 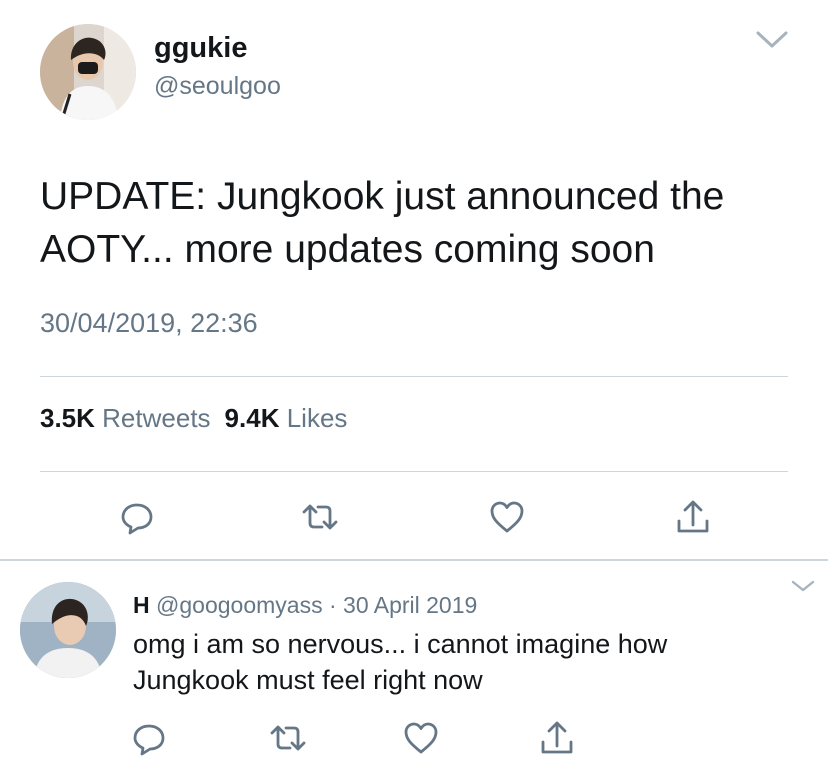 I want to click on likes-count: 9.4K, so click(x=252, y=418).